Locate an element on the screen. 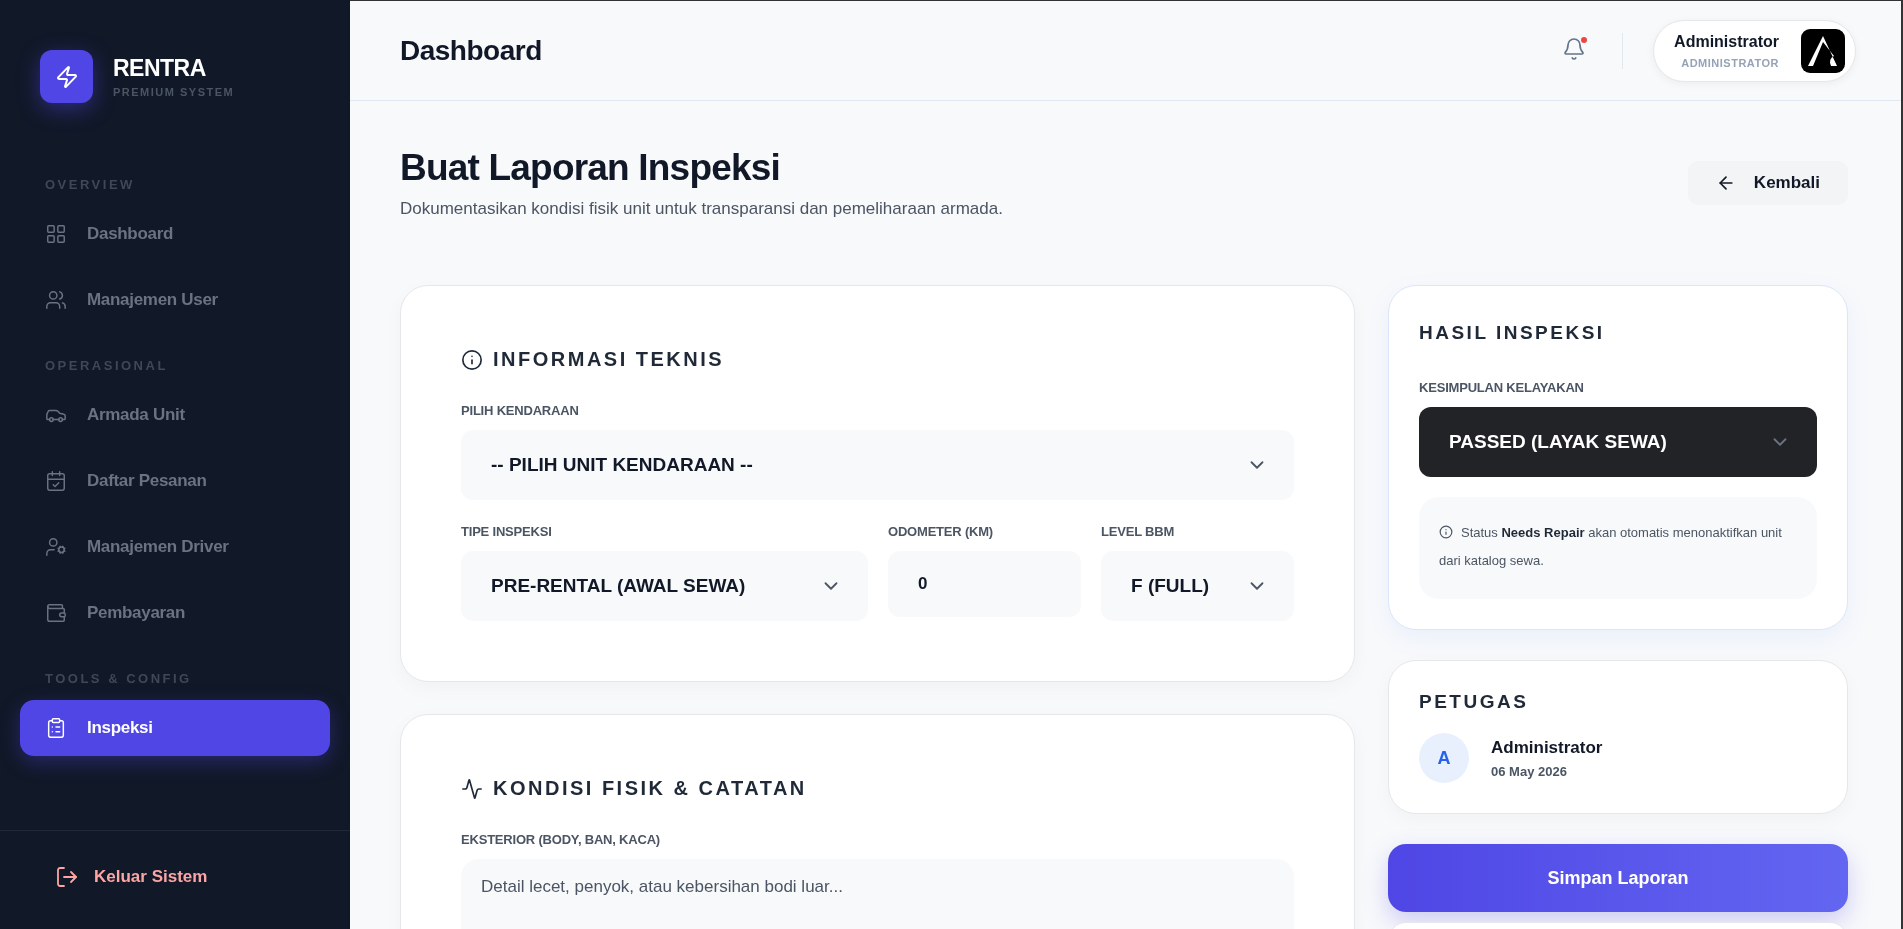 This screenshot has width=1903, height=929. select-field: F (FULL) is located at coordinates (1197, 586).